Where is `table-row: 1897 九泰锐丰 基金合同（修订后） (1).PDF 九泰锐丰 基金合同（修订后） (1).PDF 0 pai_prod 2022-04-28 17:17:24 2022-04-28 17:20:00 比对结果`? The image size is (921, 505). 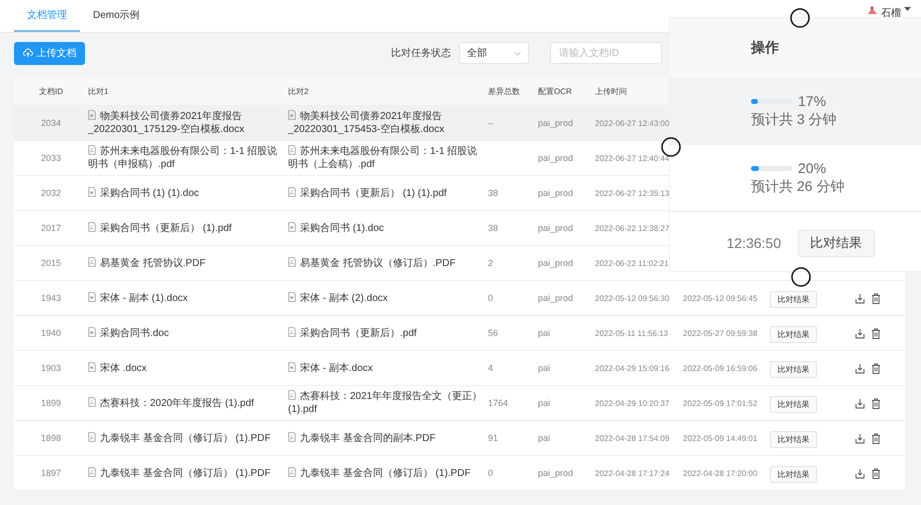
table-row: 1897 九泰锐丰 基金合同（修订后） (1).PDF 九泰锐丰 基金合同（修订后） (1).PDF 0 pai_prod 2022-04-28 17:17:24 2022-04-28 17:20:00 比对结果 is located at coordinates (459, 473).